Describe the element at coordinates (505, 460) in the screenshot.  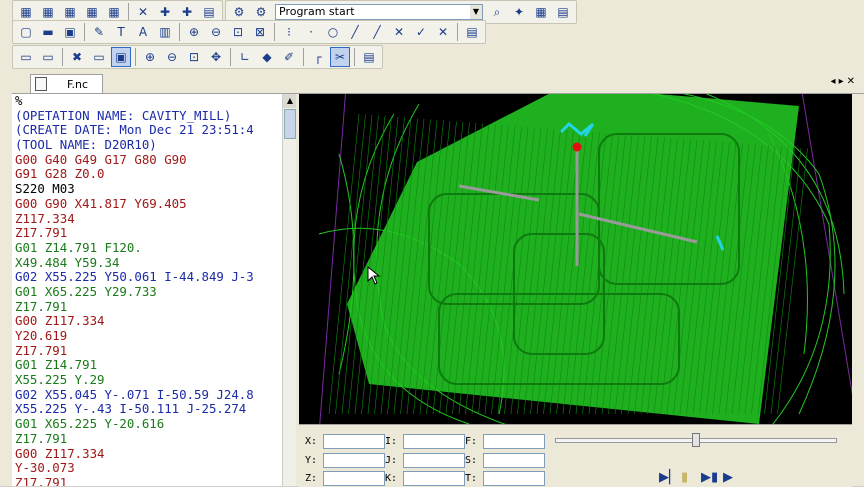
I see `coord-s: S:` at that location.